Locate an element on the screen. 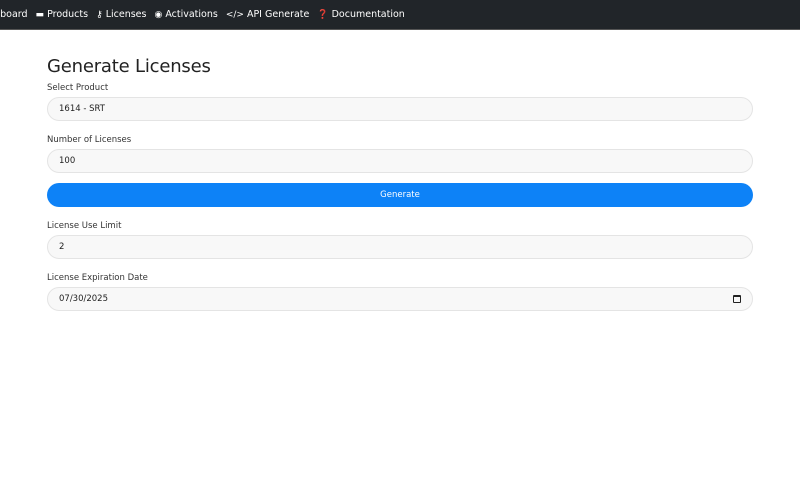 Image resolution: width=800 pixels, height=500 pixels. nav-label: Dashboard is located at coordinates (14, 14).